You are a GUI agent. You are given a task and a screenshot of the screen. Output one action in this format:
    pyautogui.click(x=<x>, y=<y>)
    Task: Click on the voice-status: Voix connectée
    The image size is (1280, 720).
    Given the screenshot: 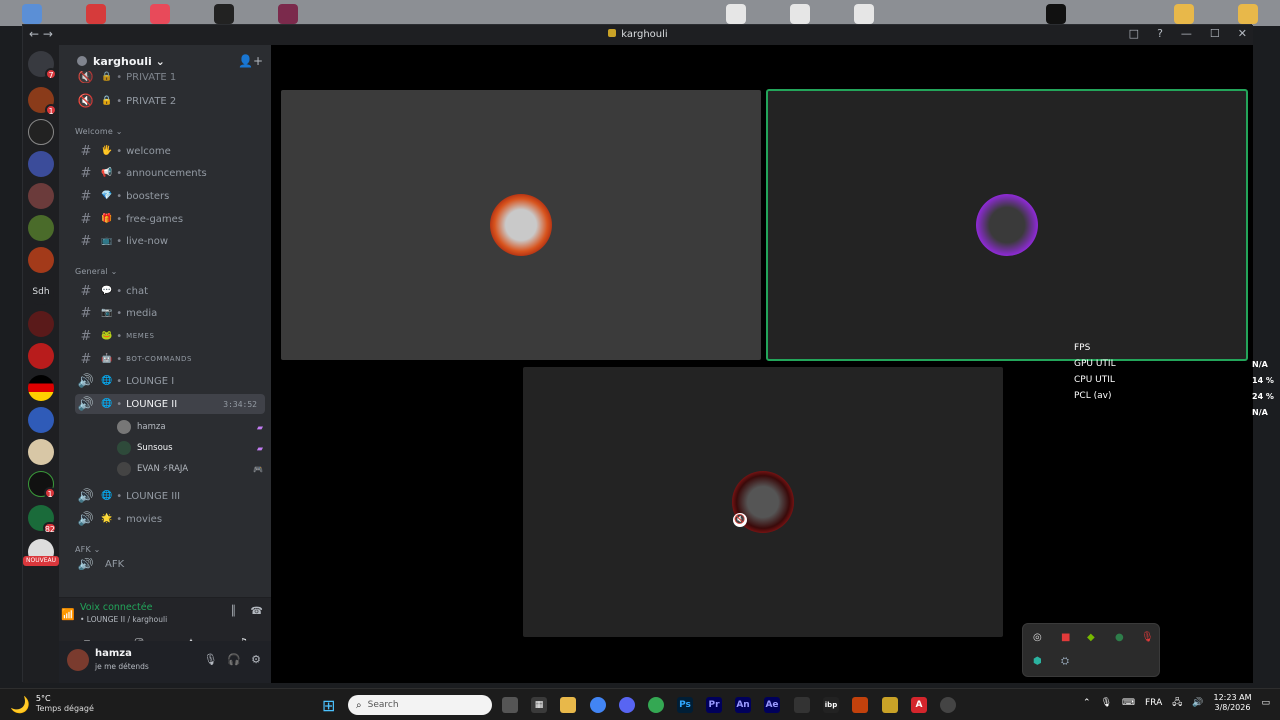 What is the action you would take?
    pyautogui.click(x=116, y=607)
    